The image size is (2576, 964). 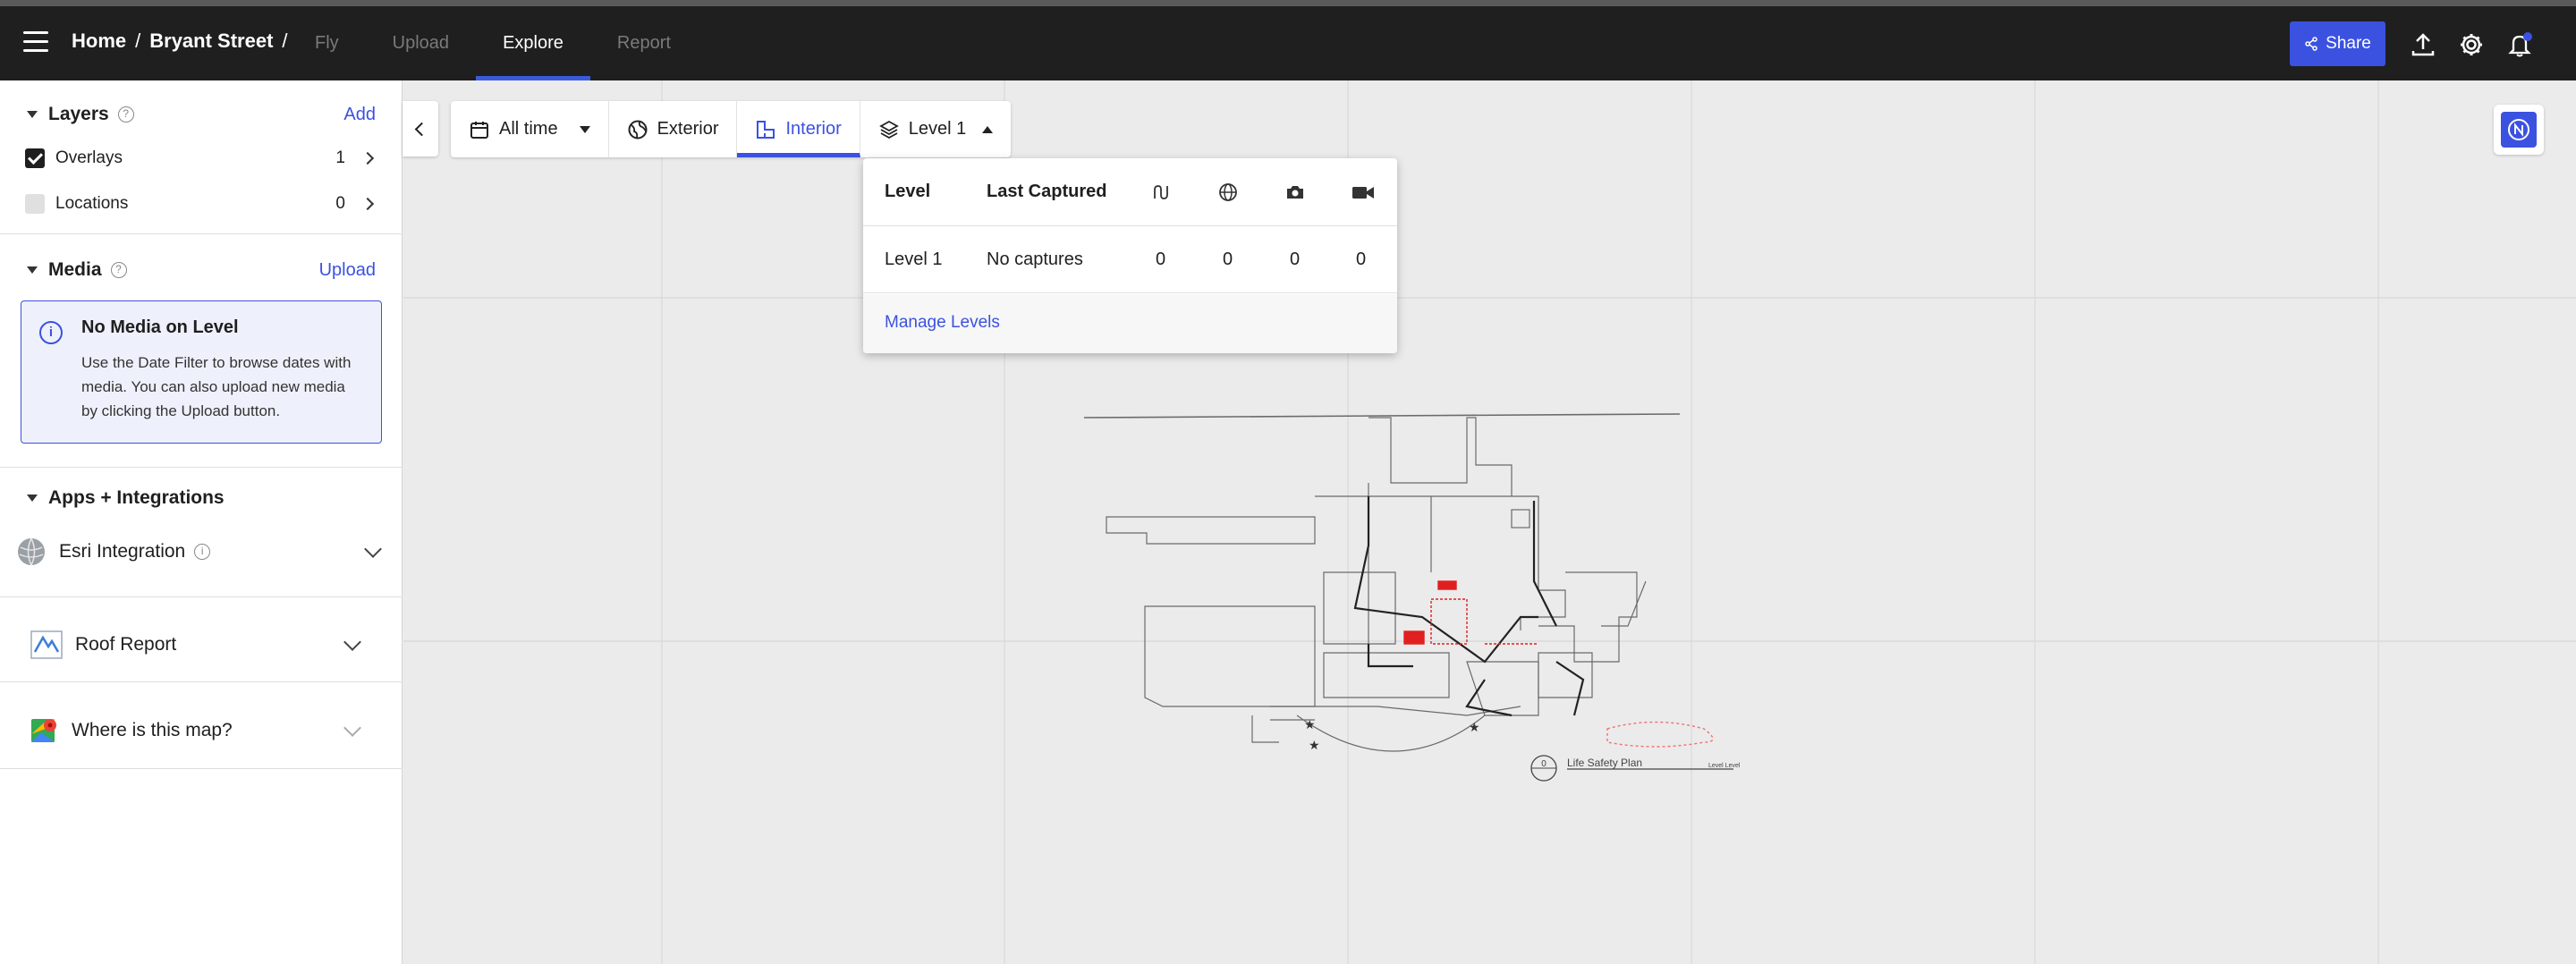 I want to click on last-captured: No captures, so click(x=1035, y=259).